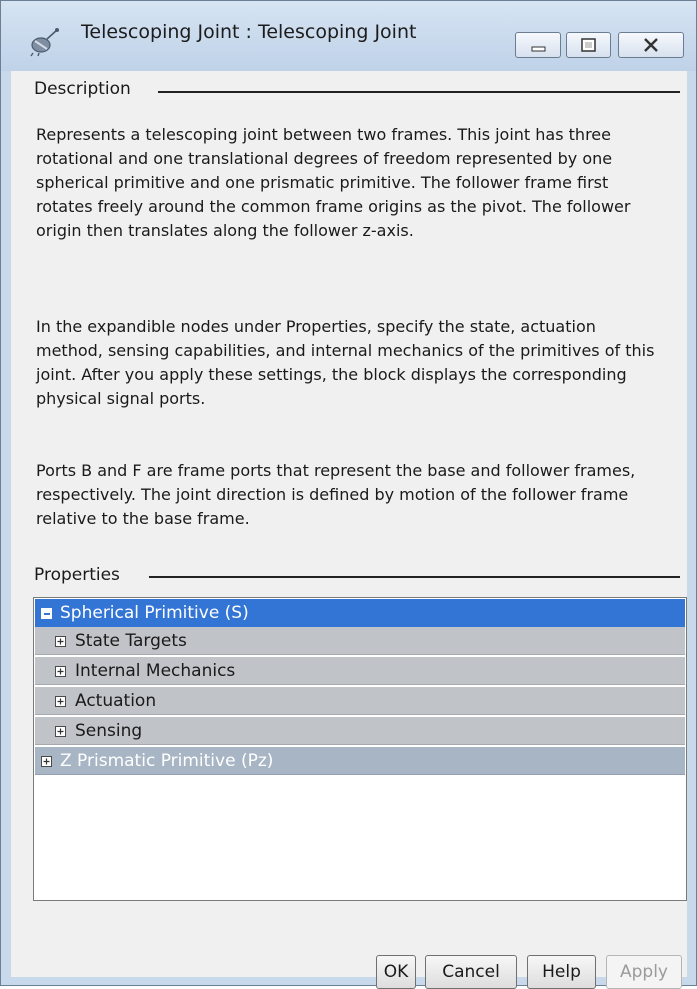  What do you see at coordinates (471, 972) in the screenshot?
I see `cancel-button: Cancel` at bounding box center [471, 972].